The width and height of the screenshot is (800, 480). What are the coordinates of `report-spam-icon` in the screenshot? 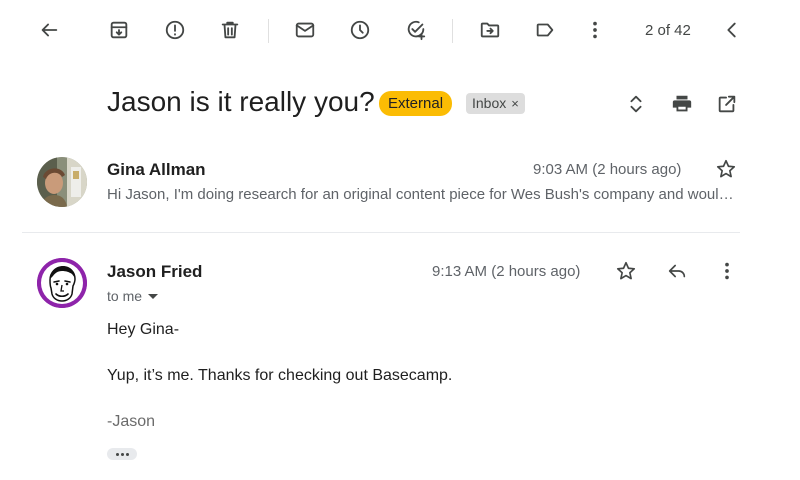 It's located at (175, 30).